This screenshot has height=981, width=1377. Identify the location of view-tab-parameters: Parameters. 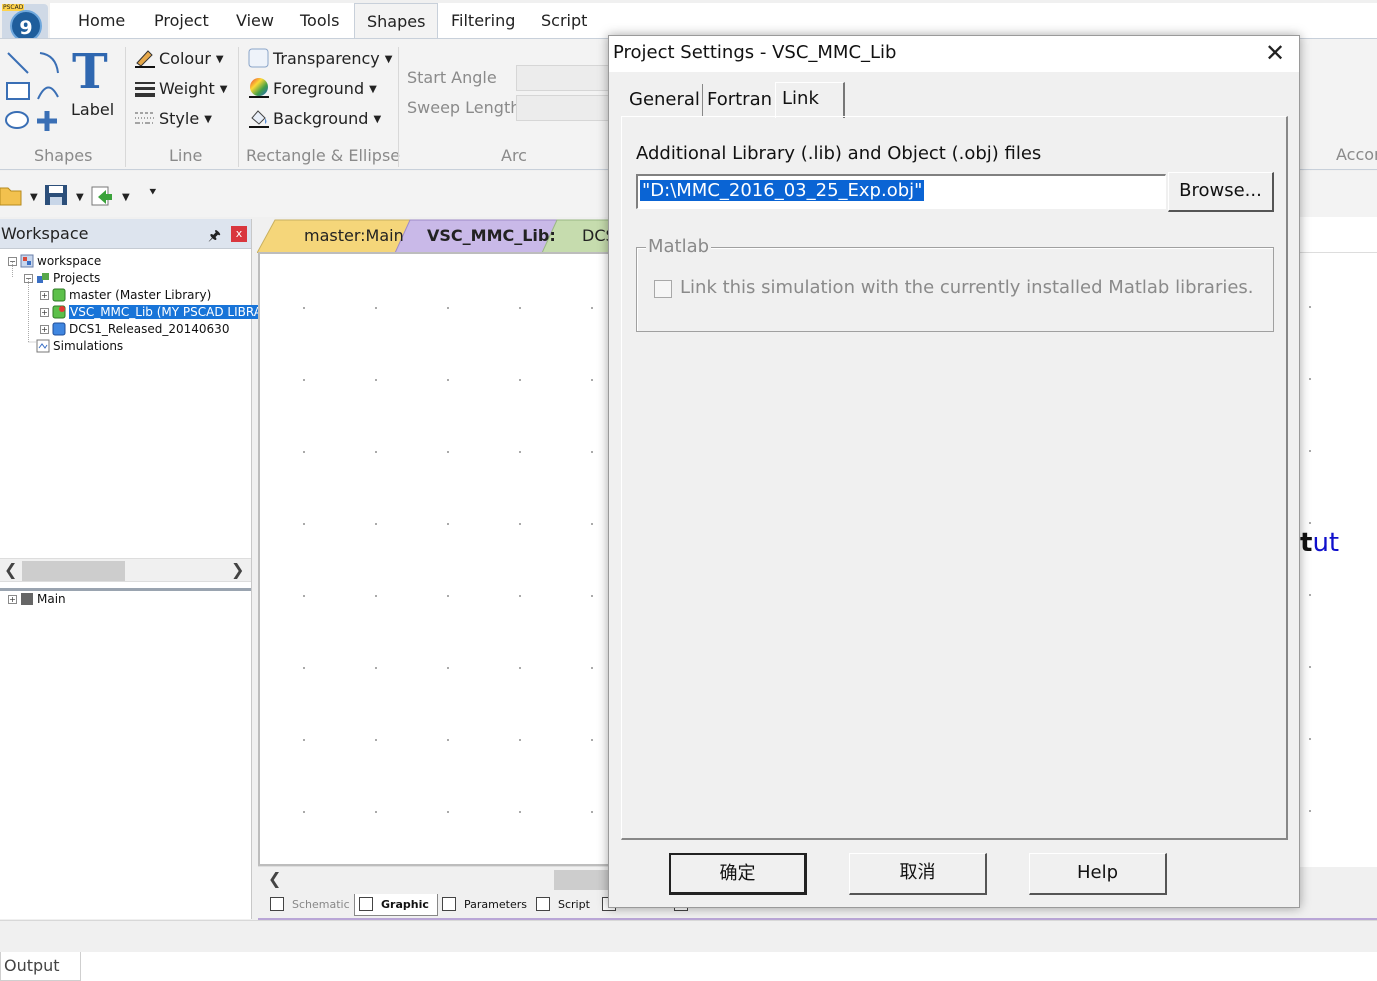
(484, 905).